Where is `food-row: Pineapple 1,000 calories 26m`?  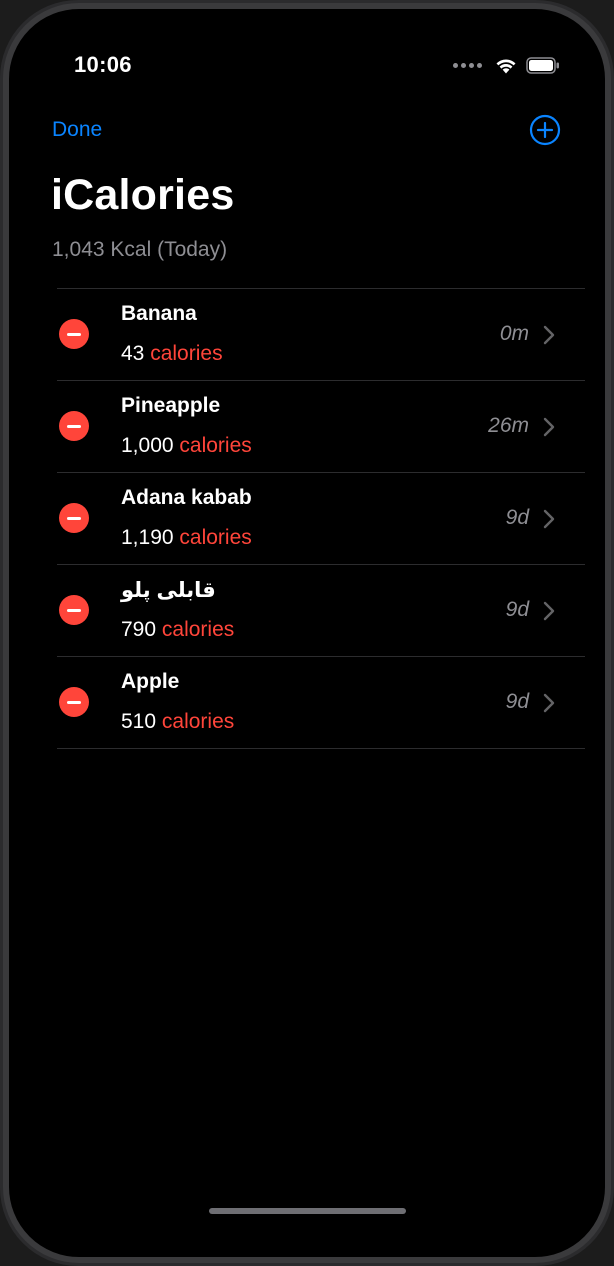 food-row: Pineapple 1,000 calories 26m is located at coordinates (321, 427).